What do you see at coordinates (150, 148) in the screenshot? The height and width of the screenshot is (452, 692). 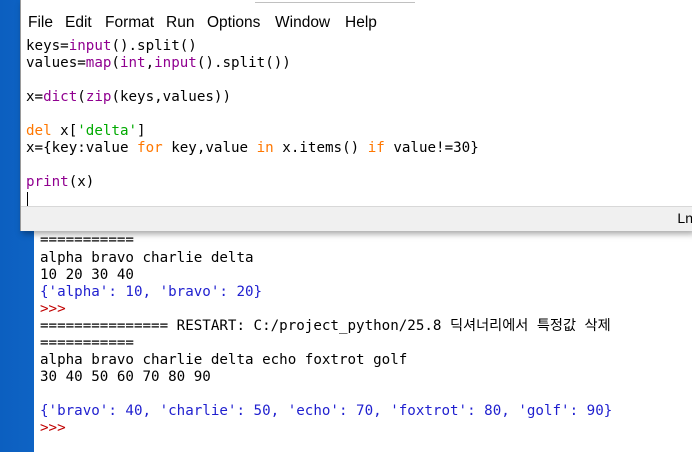 I see `code-token-keyword: for` at bounding box center [150, 148].